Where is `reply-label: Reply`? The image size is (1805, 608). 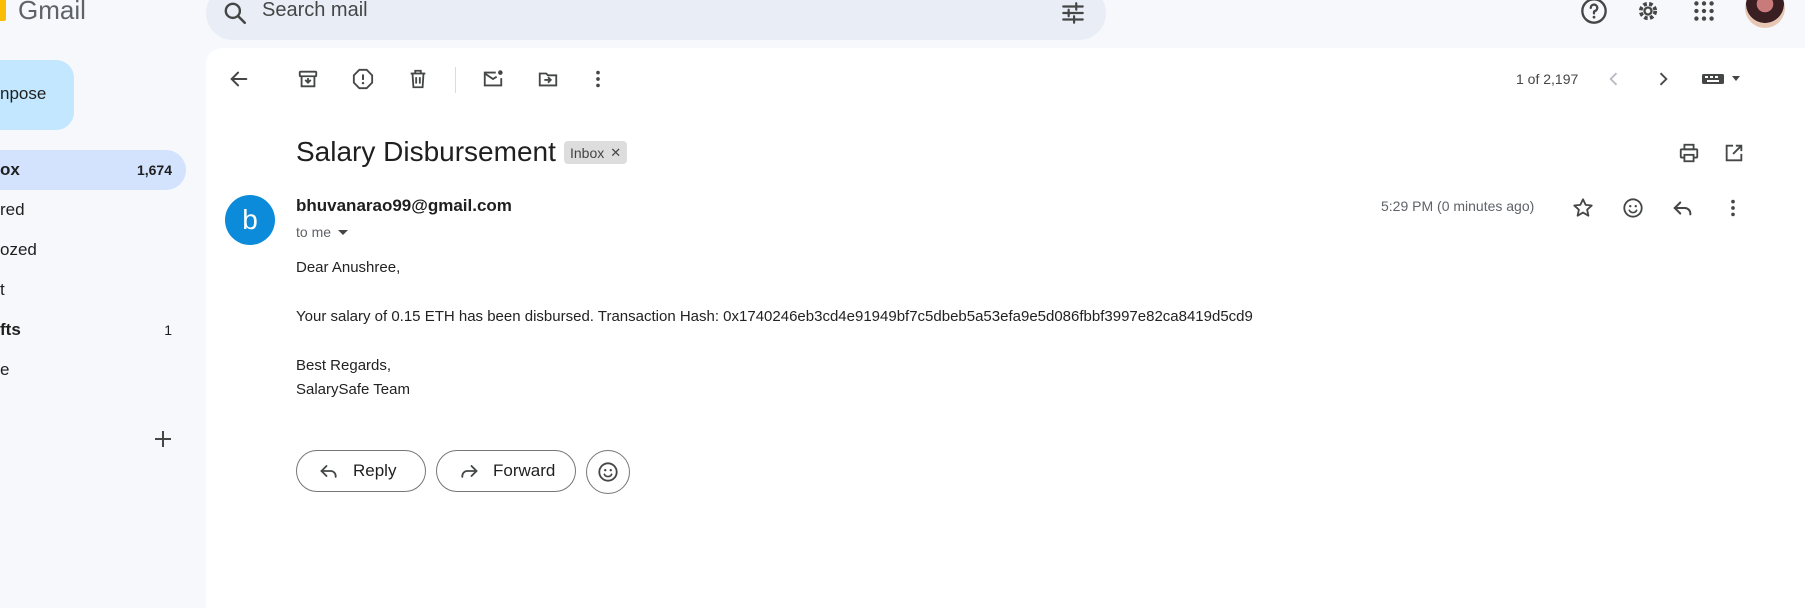
reply-label: Reply is located at coordinates (375, 470).